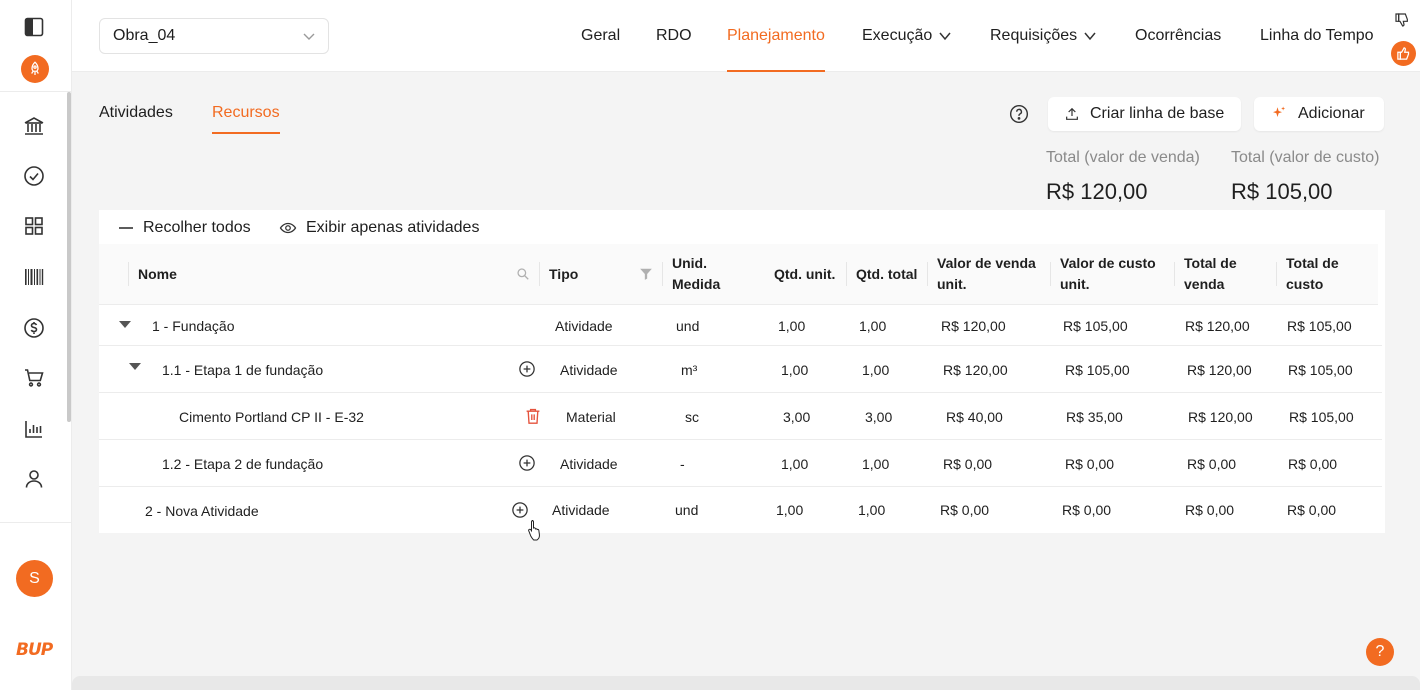 The width and height of the screenshot is (1420, 690). What do you see at coordinates (1108, 274) in the screenshot?
I see `col-header-cost-unit: Valor de custo unit.` at bounding box center [1108, 274].